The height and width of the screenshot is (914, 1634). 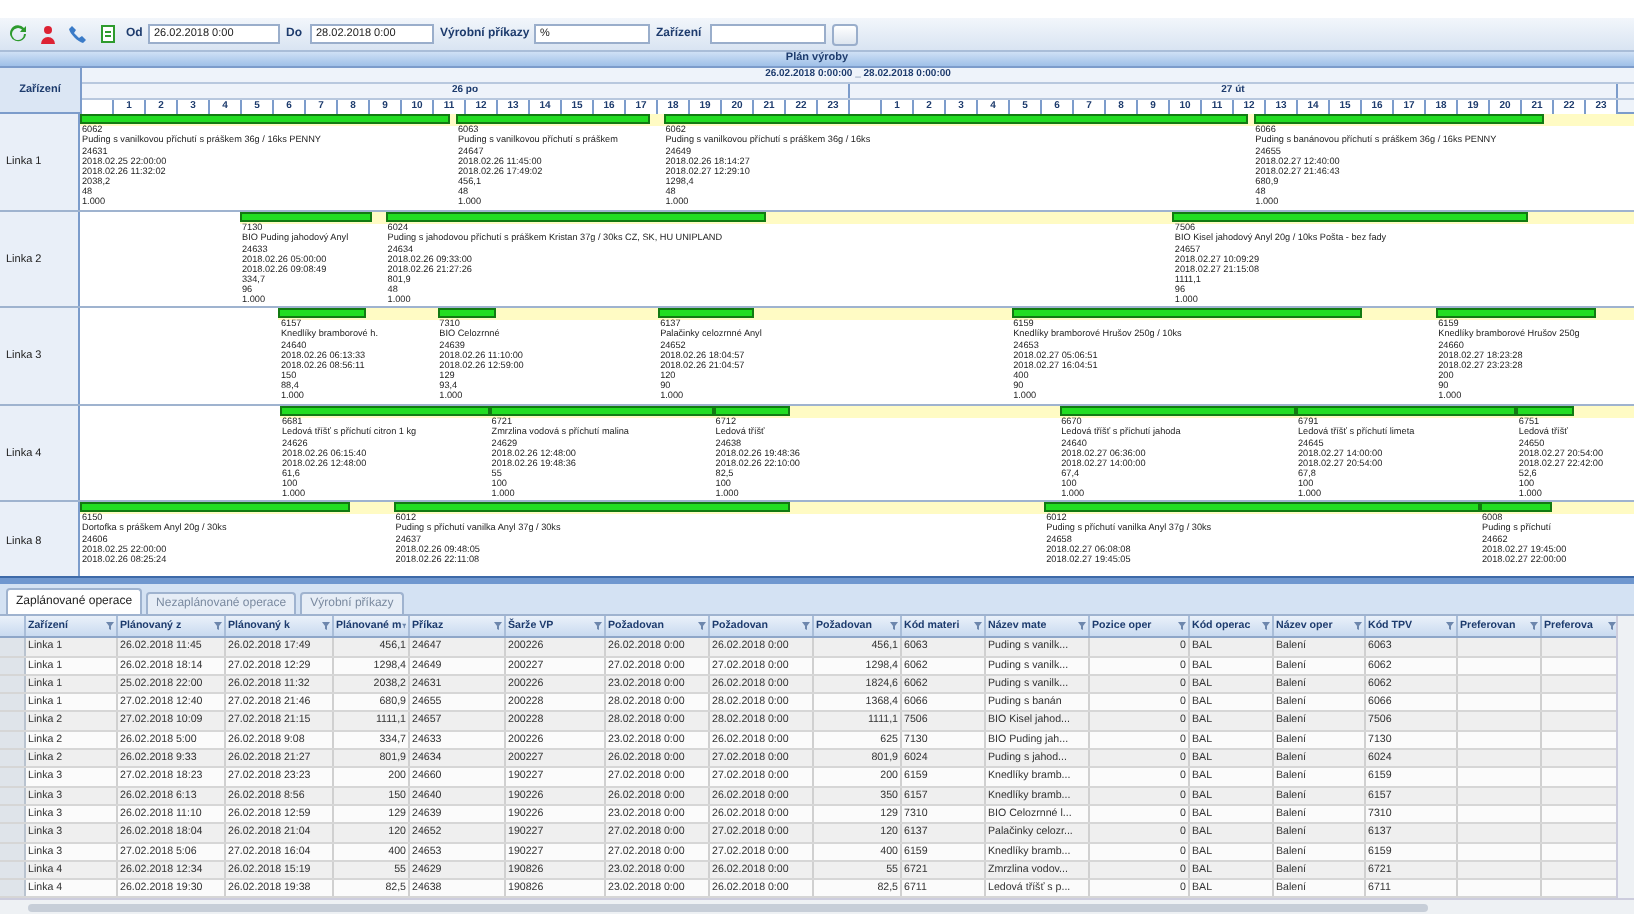 What do you see at coordinates (817, 906) in the screenshot?
I see `horizontal-scrollbar` at bounding box center [817, 906].